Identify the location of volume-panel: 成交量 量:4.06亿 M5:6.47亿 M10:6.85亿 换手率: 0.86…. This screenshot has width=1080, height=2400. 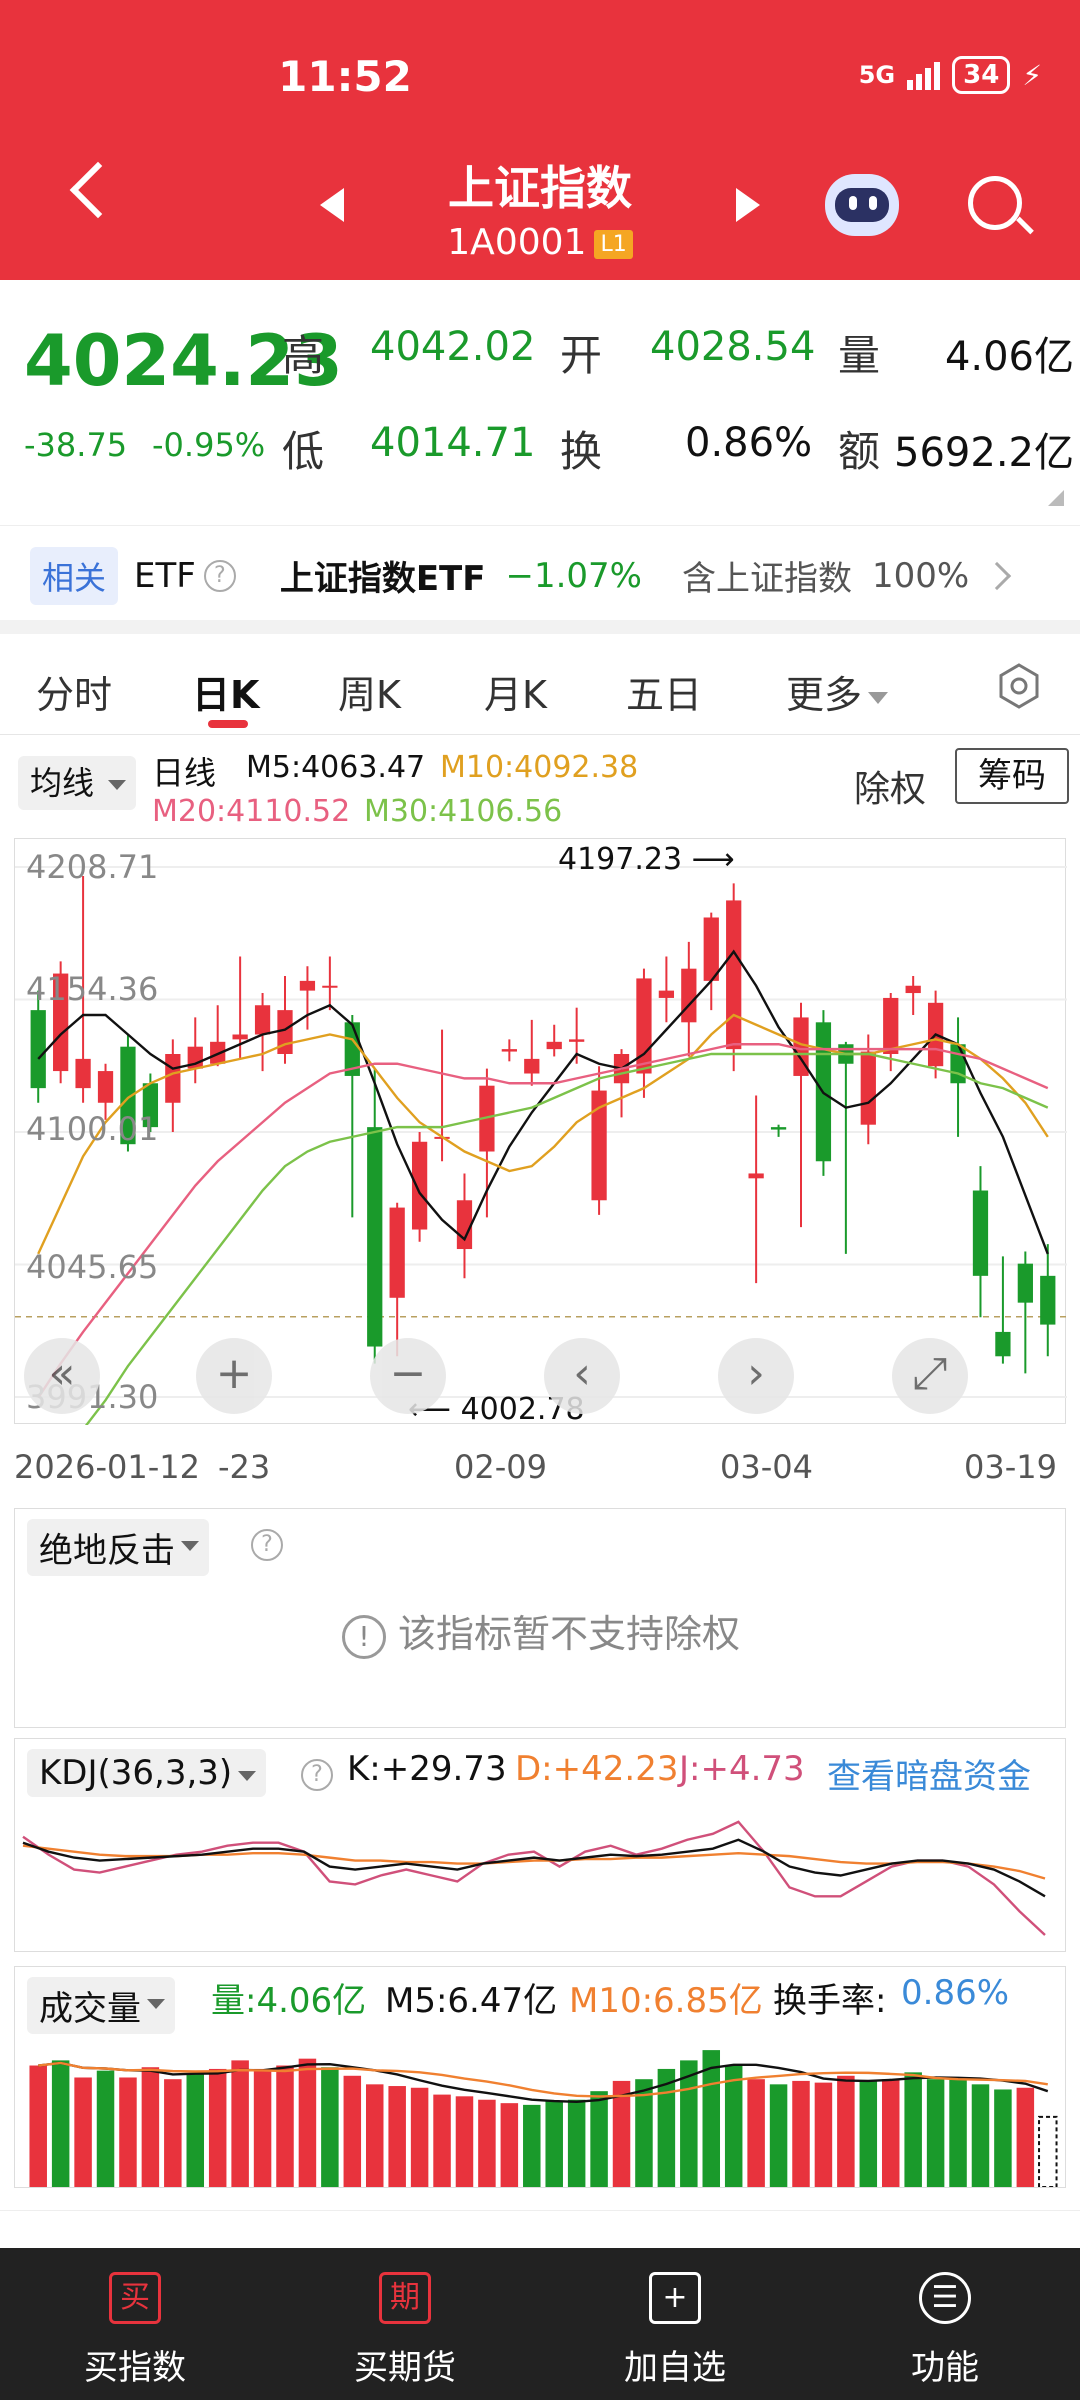
(540, 2077).